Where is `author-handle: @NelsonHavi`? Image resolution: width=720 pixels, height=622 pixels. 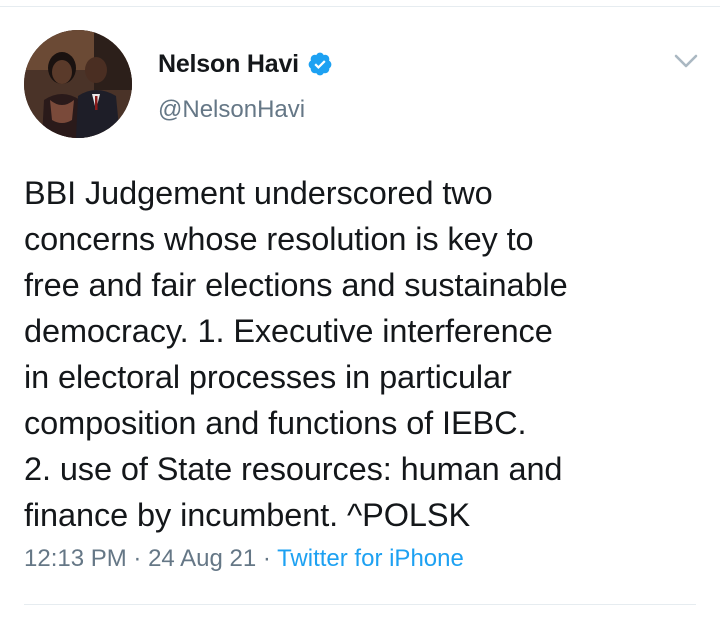
author-handle: @NelsonHavi is located at coordinates (231, 110).